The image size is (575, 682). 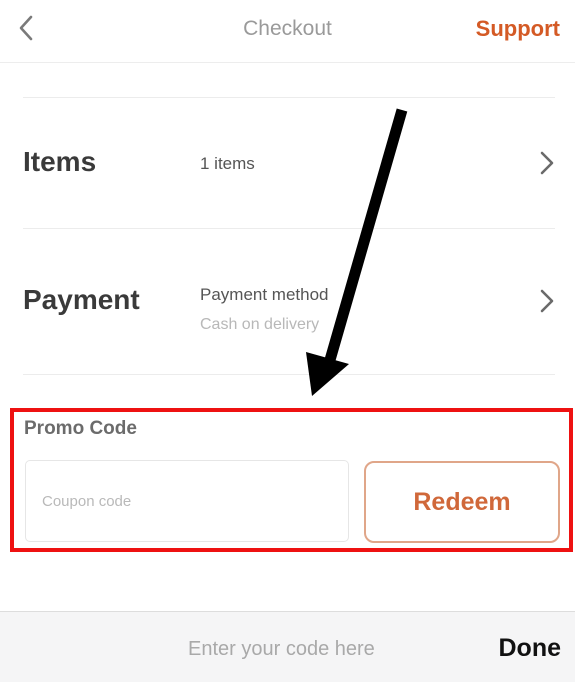 I want to click on divider, so click(x=289, y=374).